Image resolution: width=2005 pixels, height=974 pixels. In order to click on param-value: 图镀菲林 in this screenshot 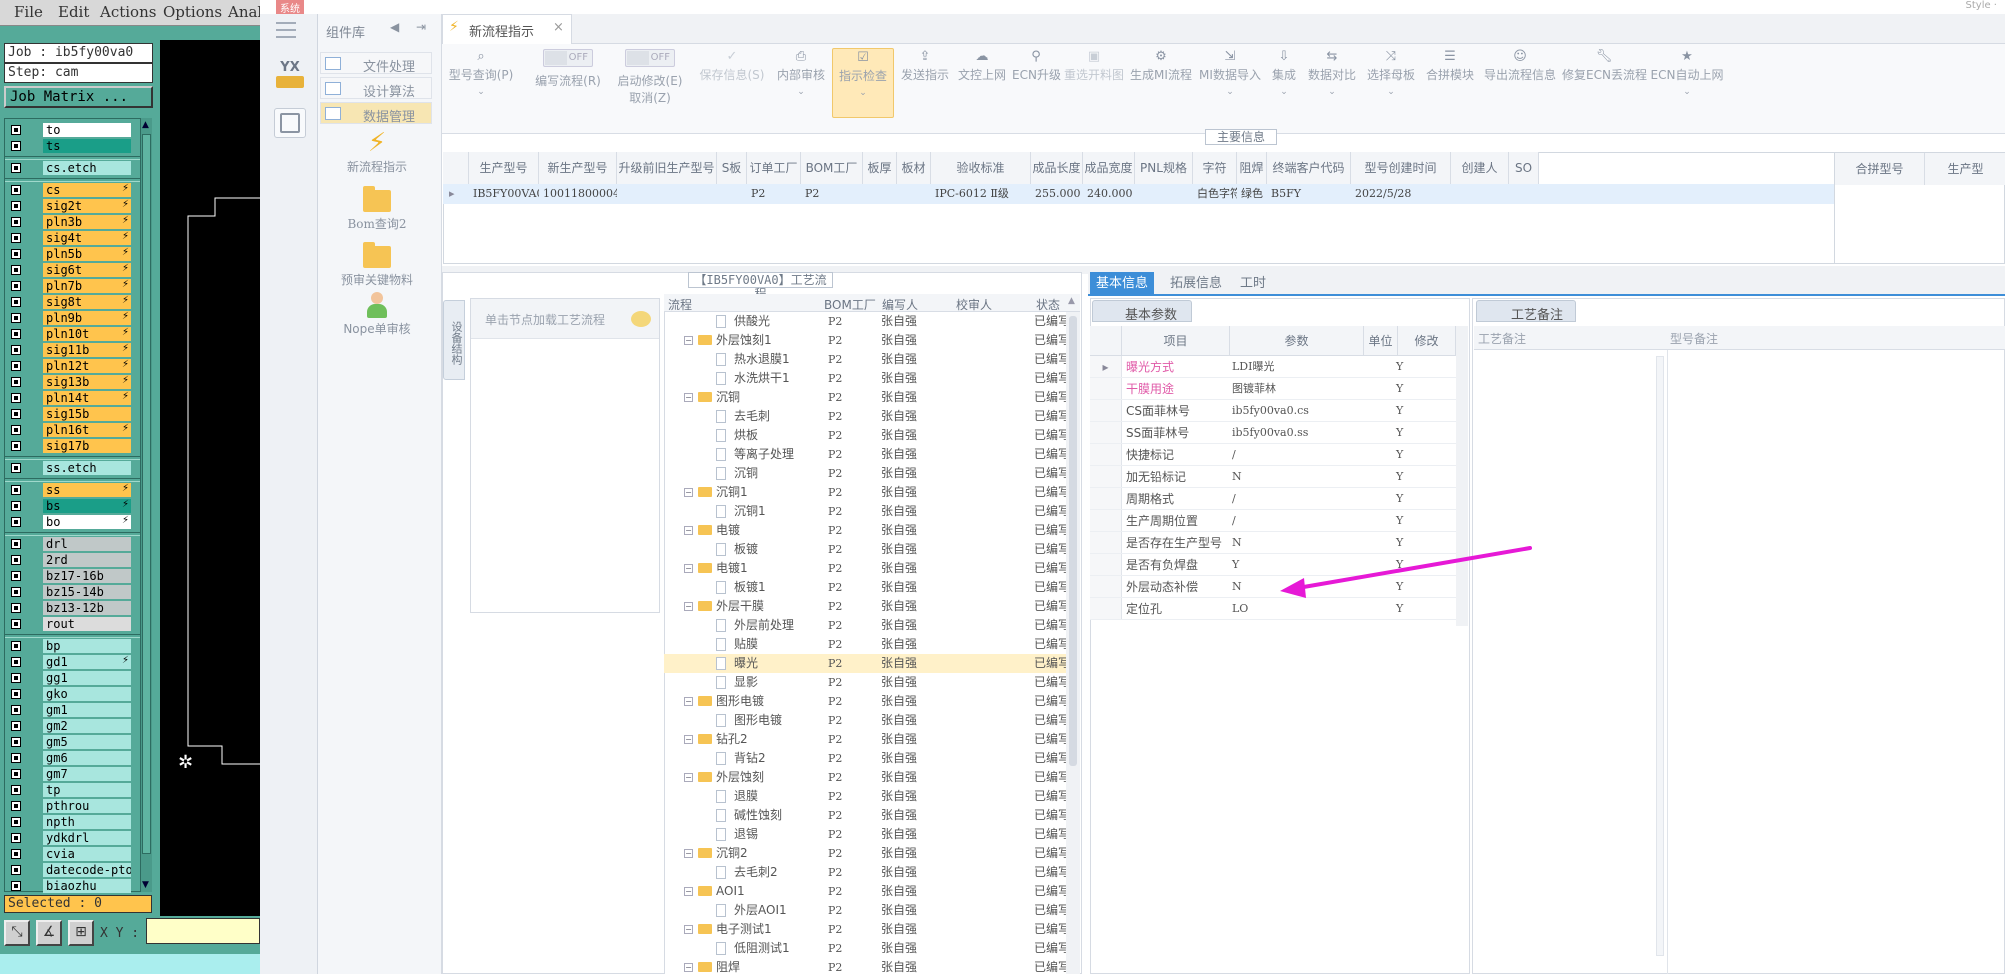, I will do `click(1254, 389)`.